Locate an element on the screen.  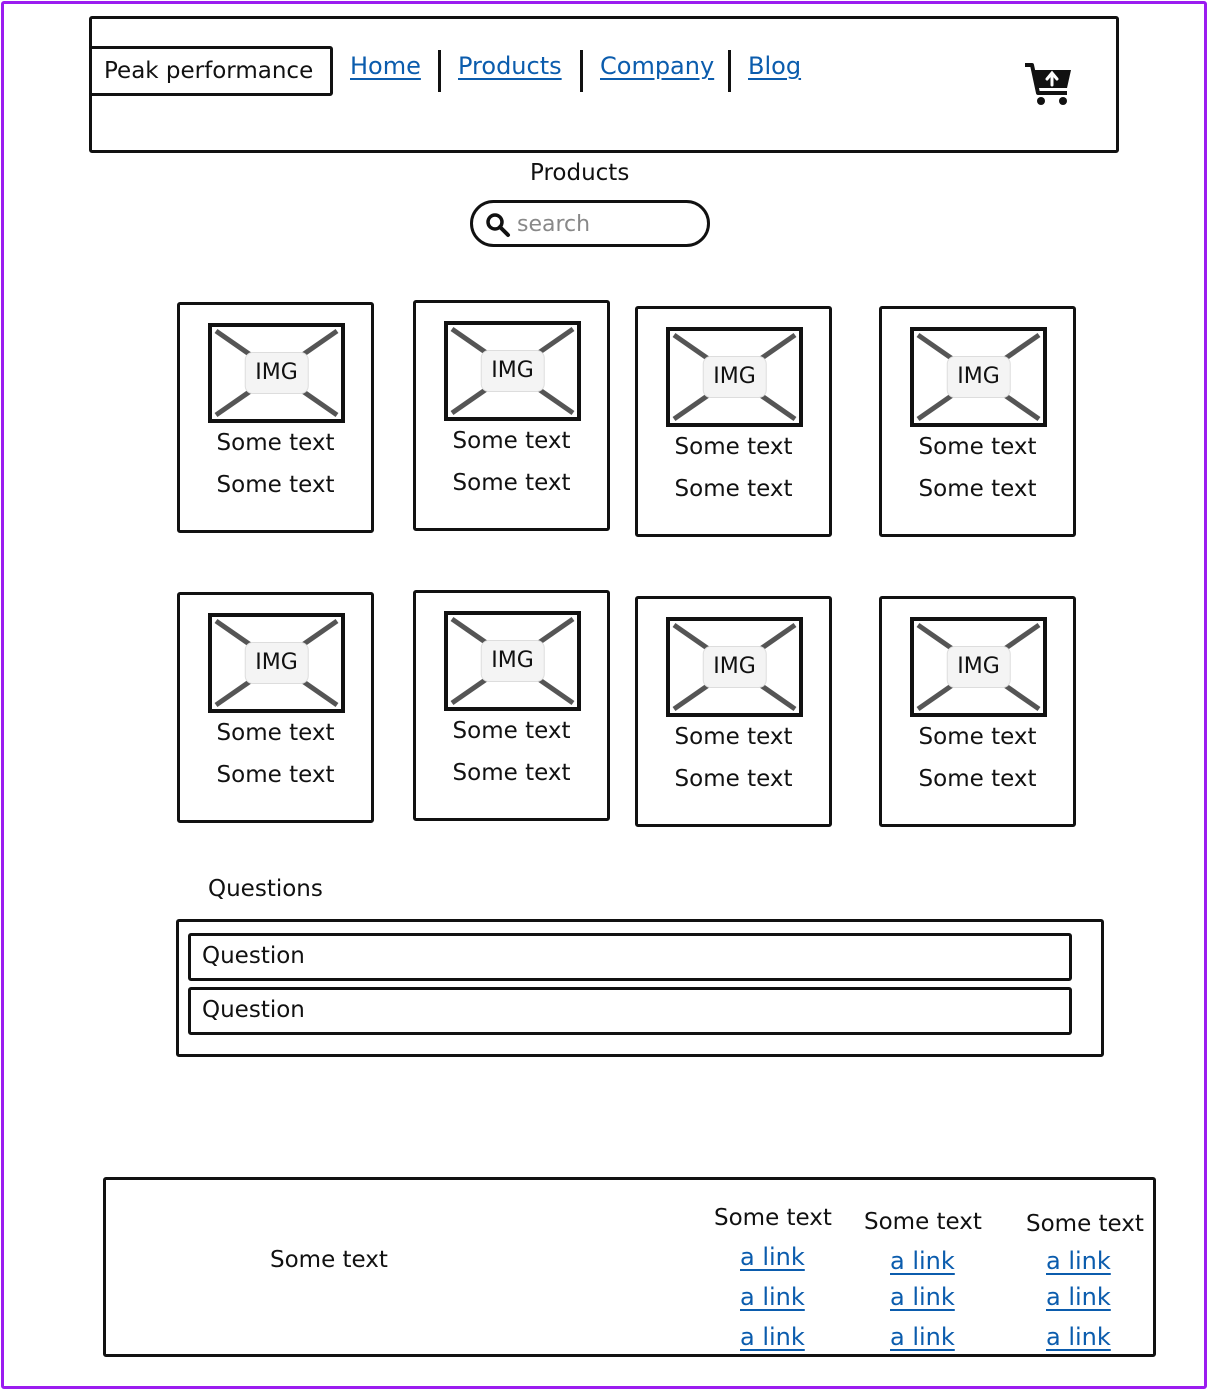
footer-text: Some text is located at coordinates (329, 1260).